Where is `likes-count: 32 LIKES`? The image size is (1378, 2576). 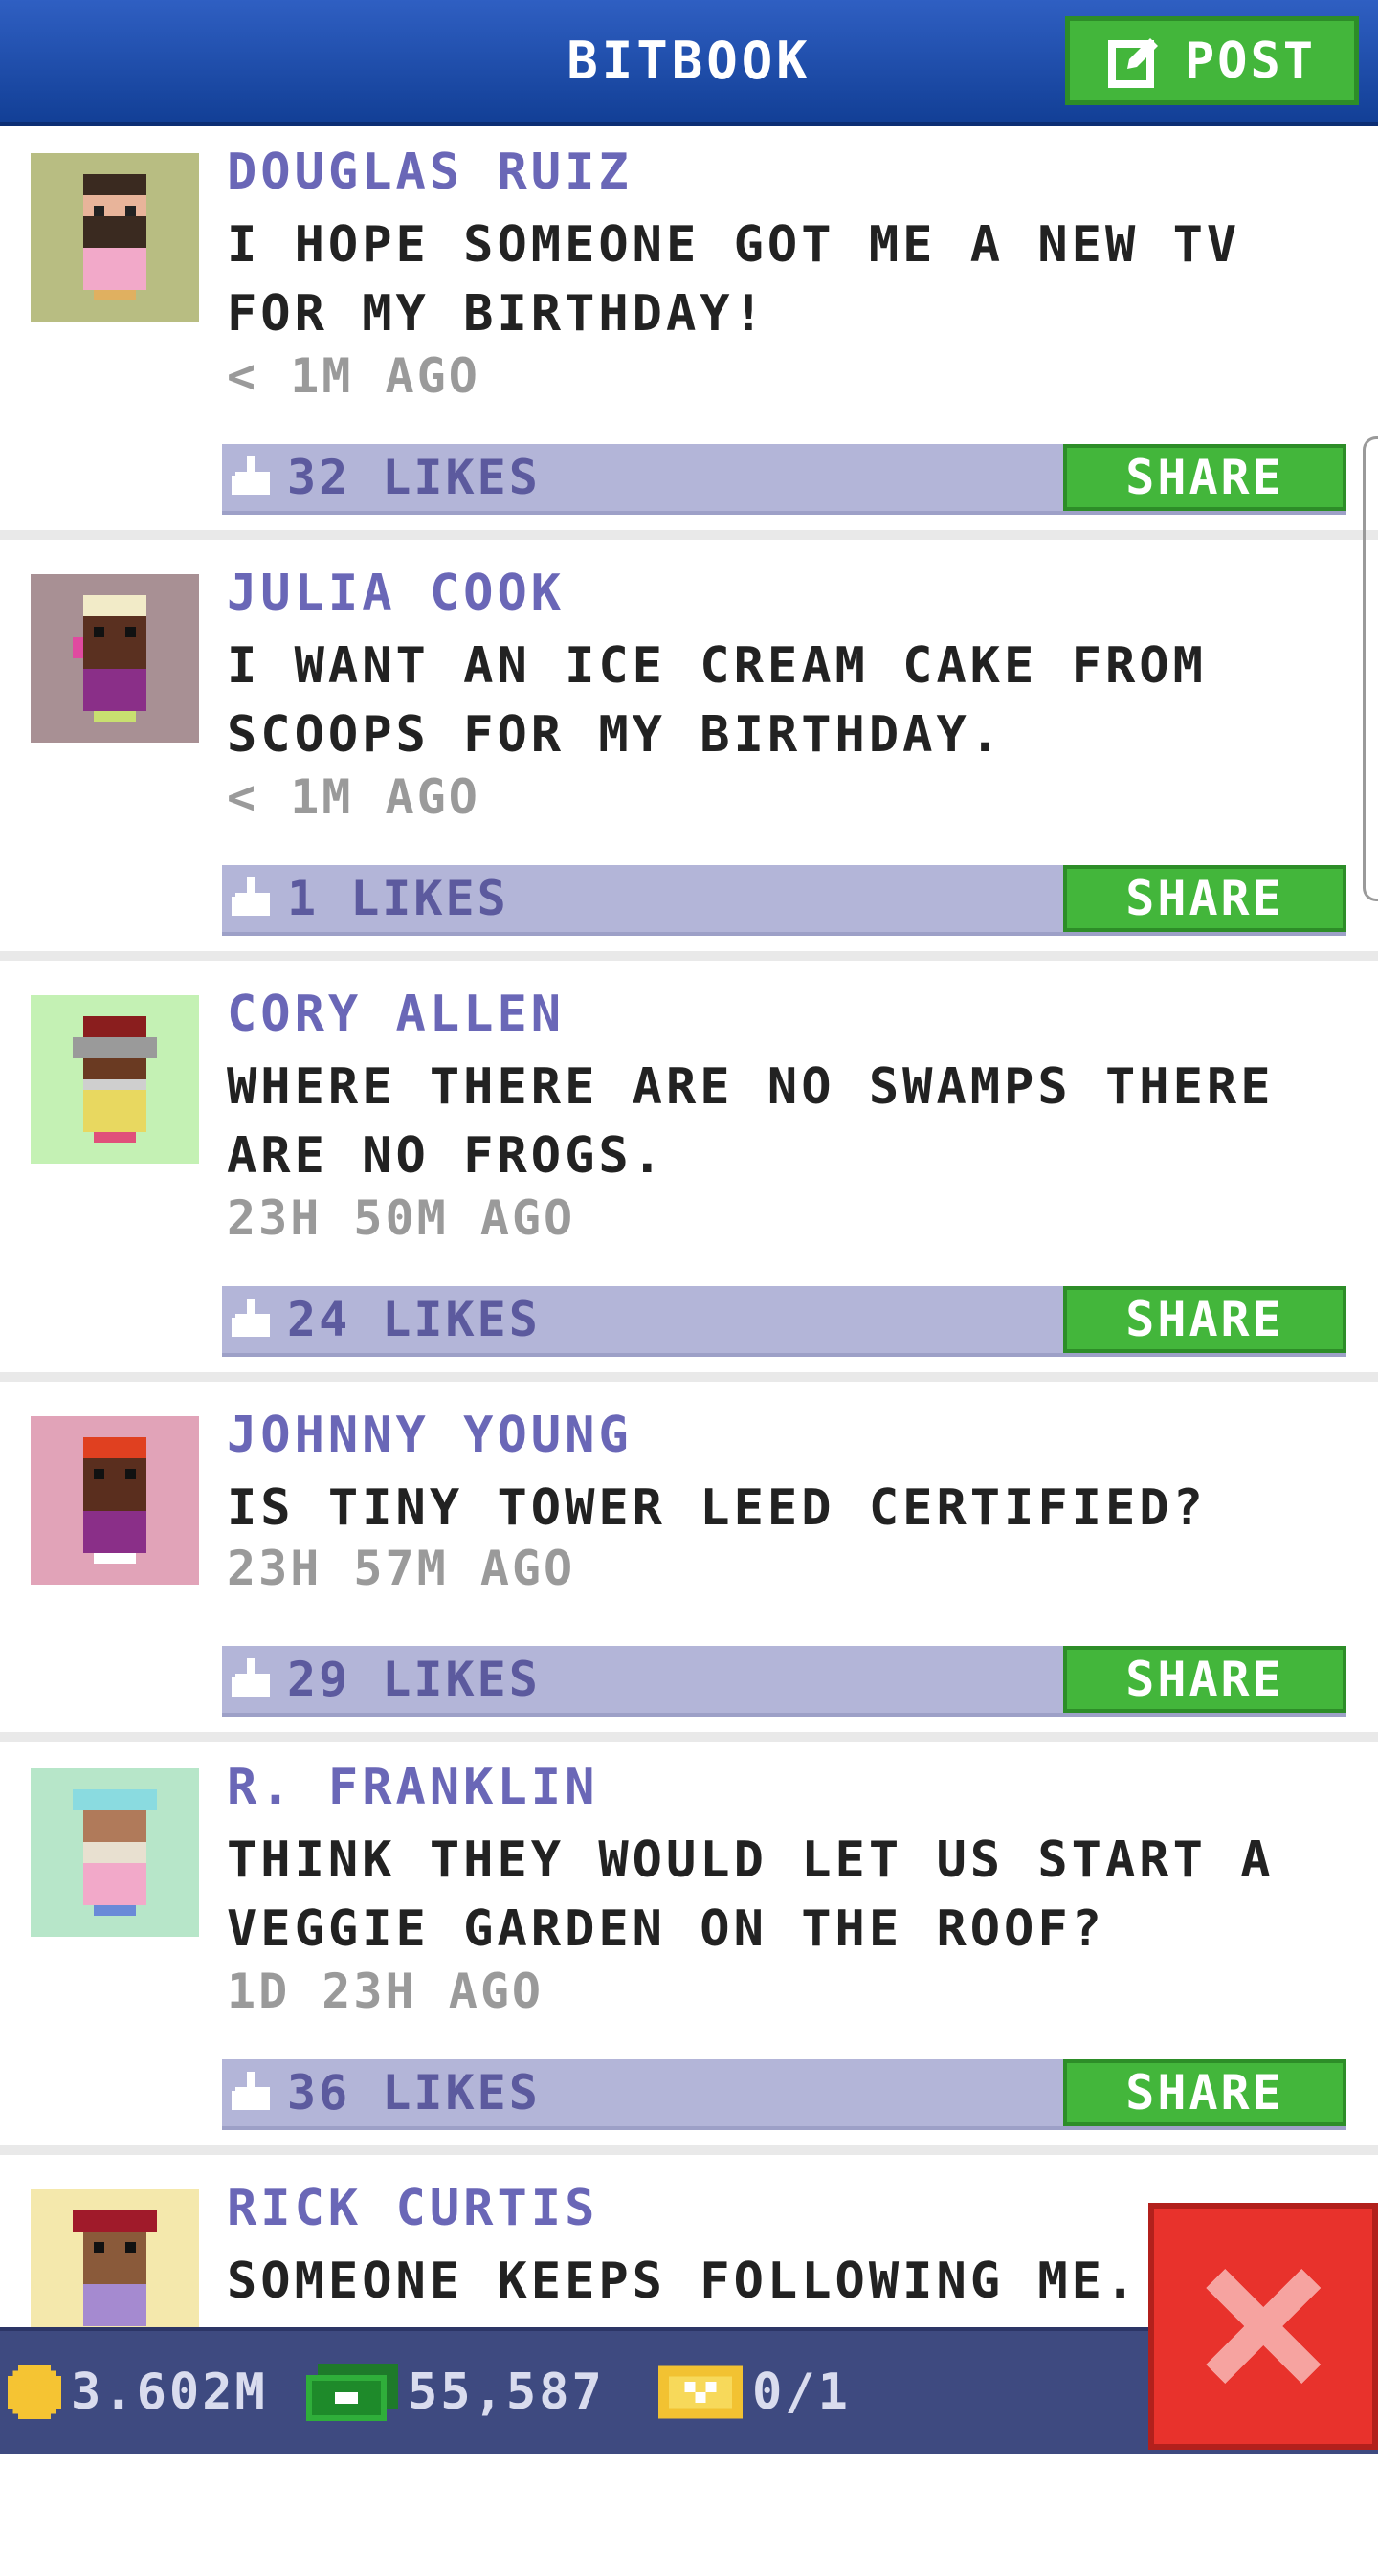
likes-count: 32 LIKES is located at coordinates (414, 477).